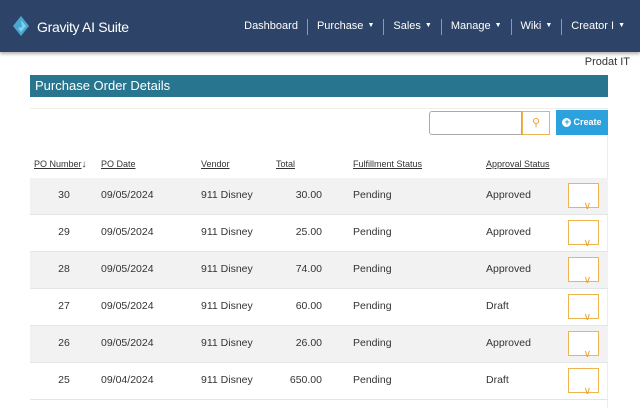 The height and width of the screenshot is (408, 640). What do you see at coordinates (64, 306) in the screenshot?
I see `po-number: 27` at bounding box center [64, 306].